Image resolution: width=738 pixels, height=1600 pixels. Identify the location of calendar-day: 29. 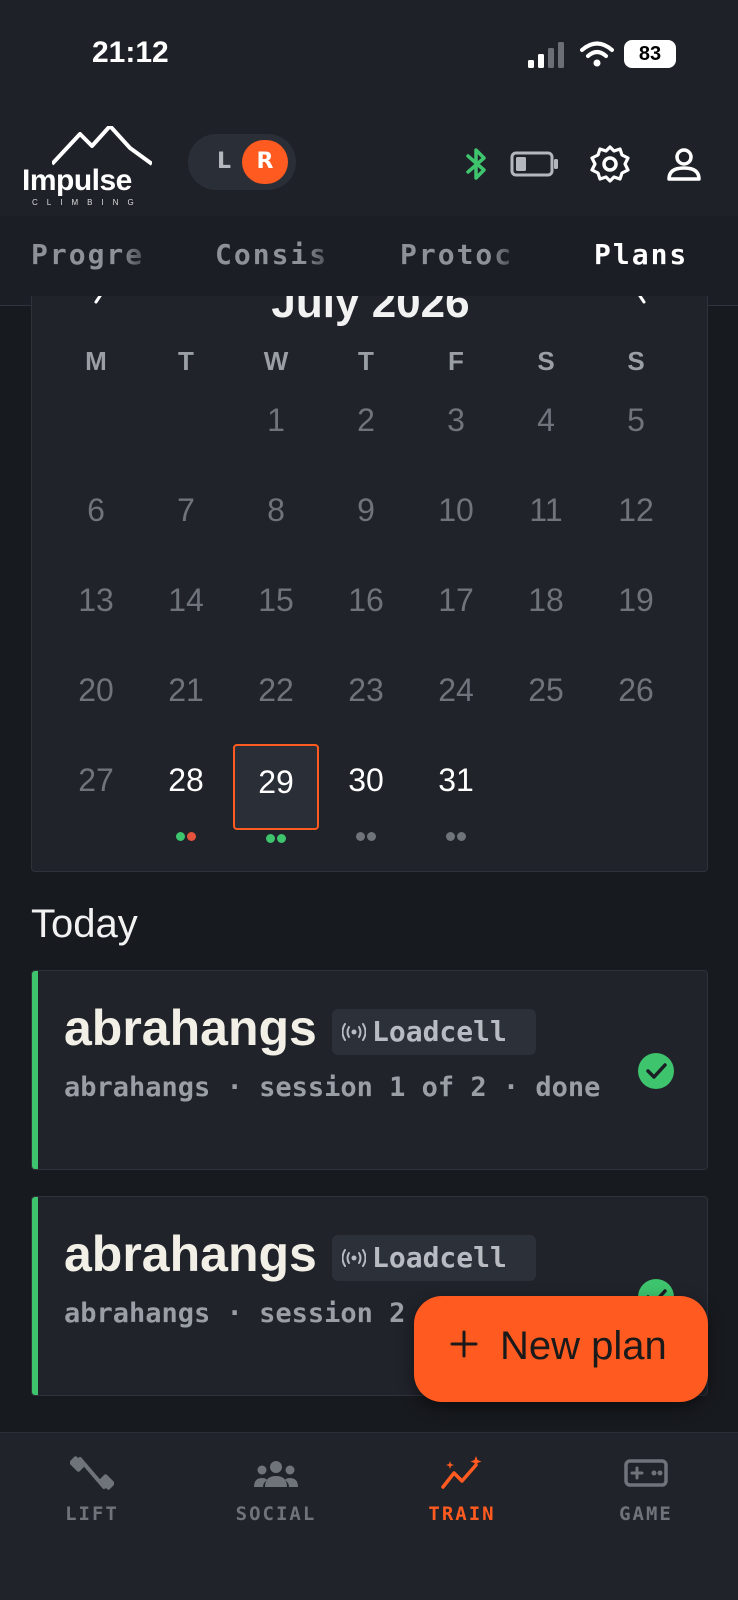
(276, 793).